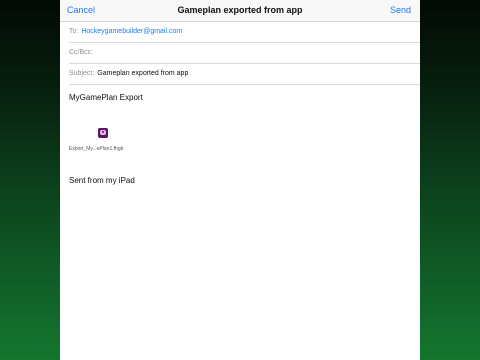 The height and width of the screenshot is (360, 480). What do you see at coordinates (82, 73) in the screenshot?
I see `subject-label: Subject:` at bounding box center [82, 73].